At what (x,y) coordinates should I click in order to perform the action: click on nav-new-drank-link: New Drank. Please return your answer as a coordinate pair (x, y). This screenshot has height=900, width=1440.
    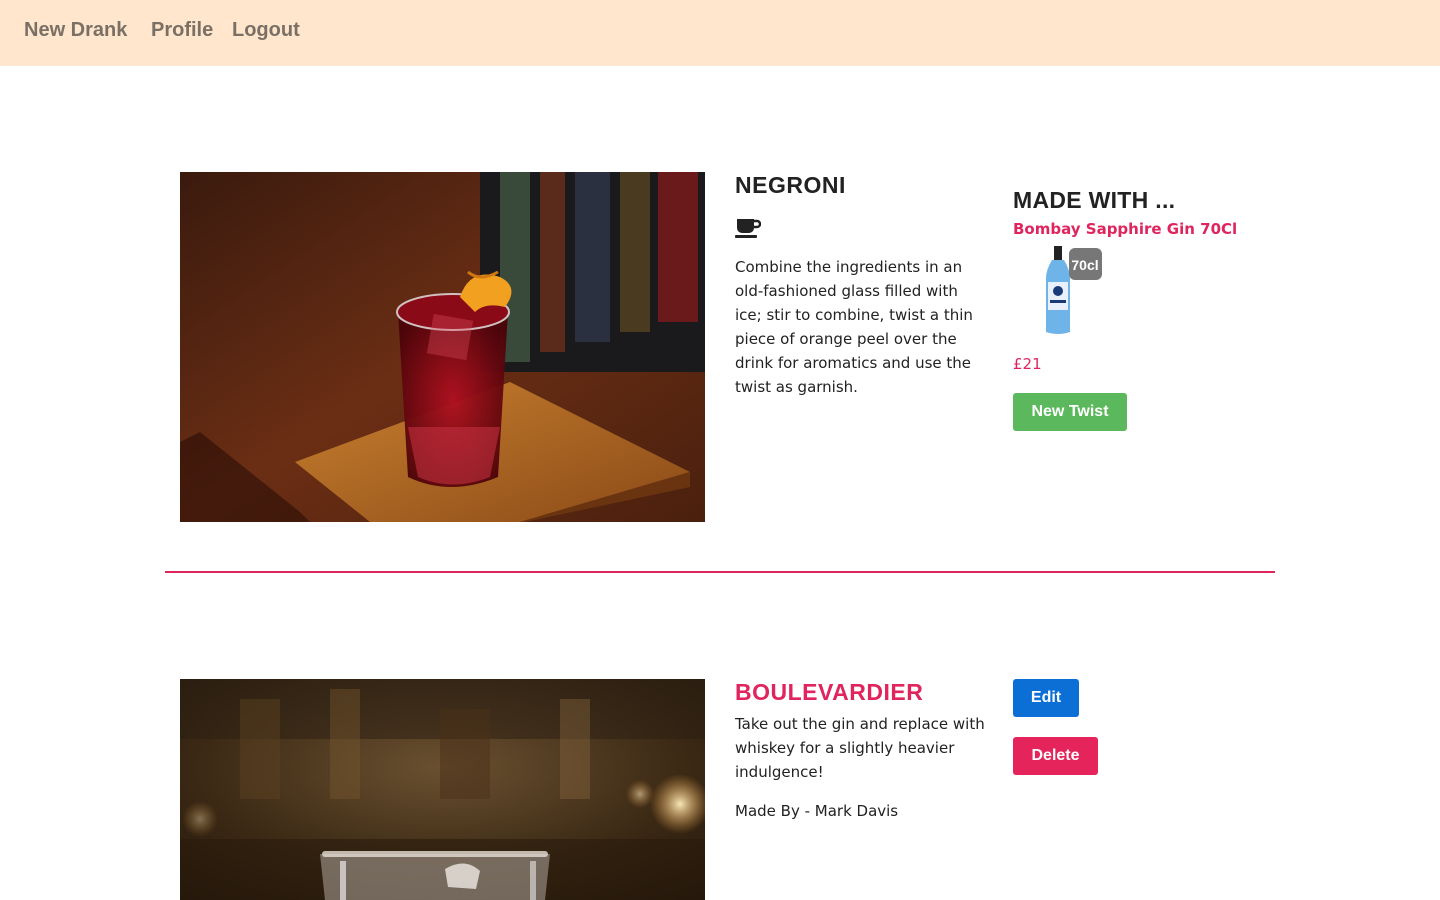
    Looking at the image, I should click on (75, 30).